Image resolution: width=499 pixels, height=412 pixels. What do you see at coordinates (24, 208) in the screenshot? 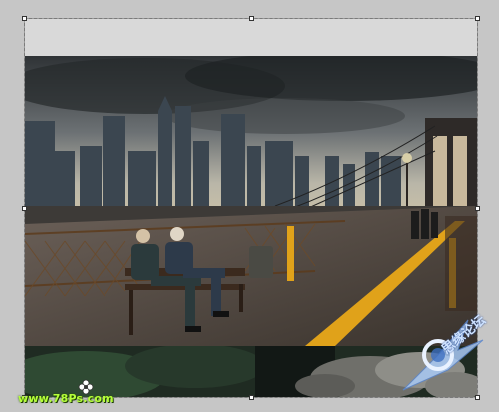
I see `transform-handle-middle-left` at bounding box center [24, 208].